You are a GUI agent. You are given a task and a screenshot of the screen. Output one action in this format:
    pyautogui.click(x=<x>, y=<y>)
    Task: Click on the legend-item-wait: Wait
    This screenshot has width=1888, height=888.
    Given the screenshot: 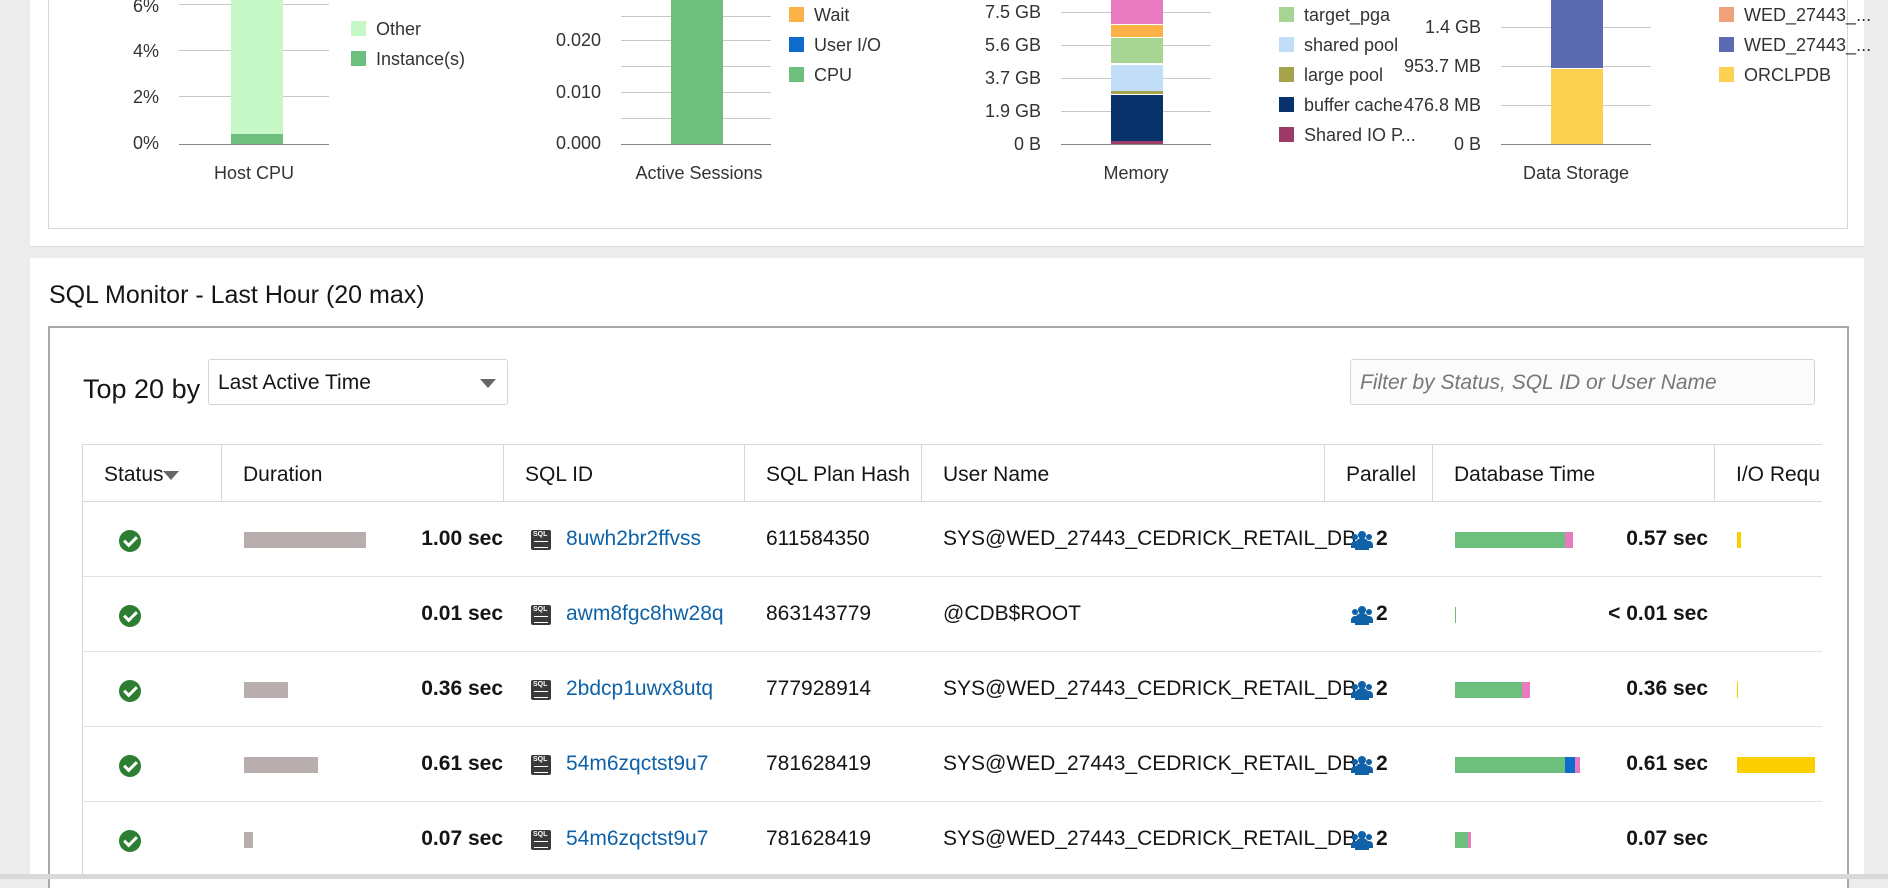 What is the action you would take?
    pyautogui.click(x=819, y=15)
    